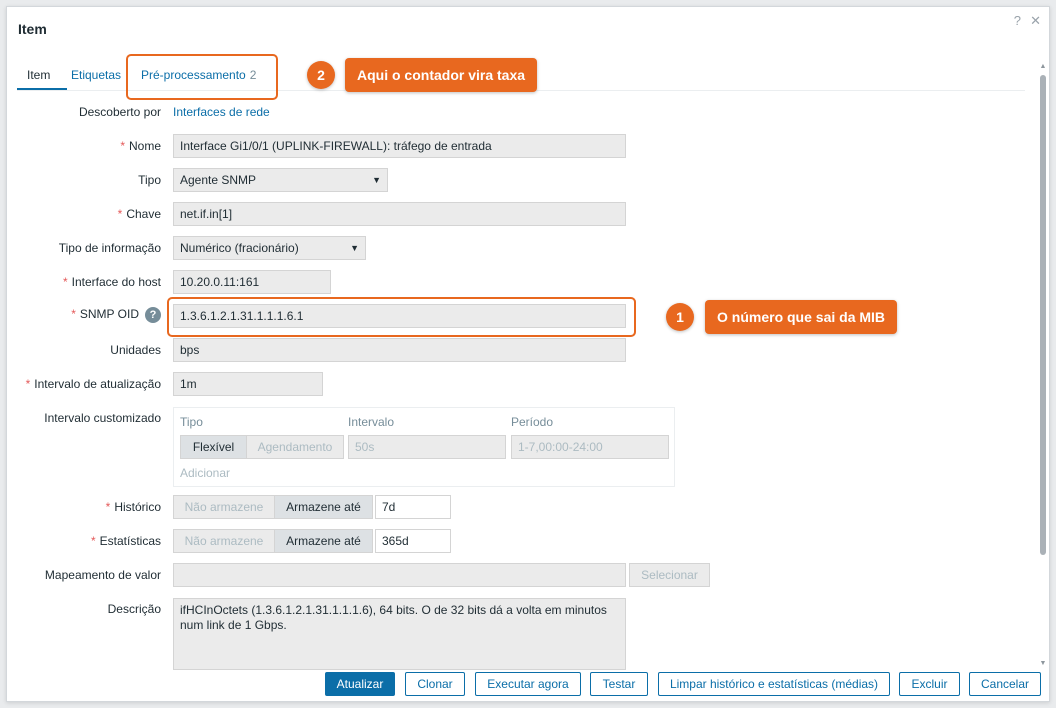 This screenshot has width=1056, height=708. I want to click on ci-type-toggle: Flexível Agendamento, so click(262, 447).